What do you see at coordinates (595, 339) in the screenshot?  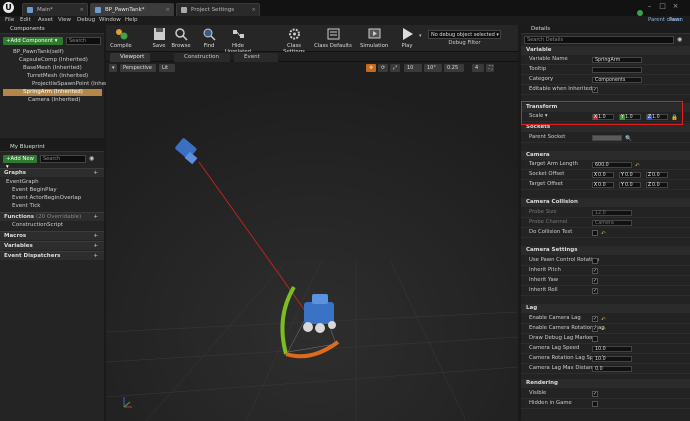 I see `draw-debug-lag-checkbox` at bounding box center [595, 339].